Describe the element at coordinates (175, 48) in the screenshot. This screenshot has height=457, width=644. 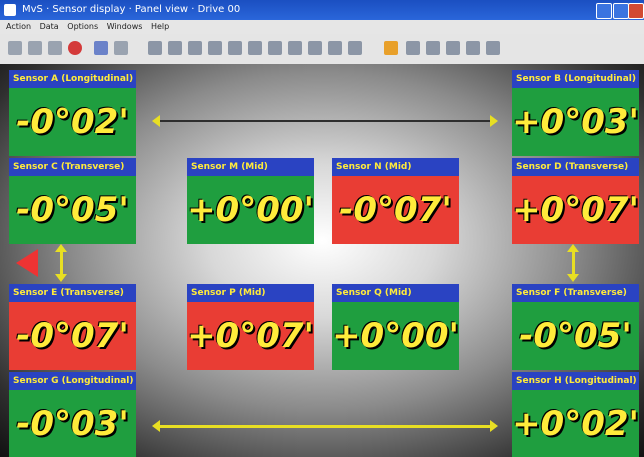
I see `sensor2-icon` at that location.